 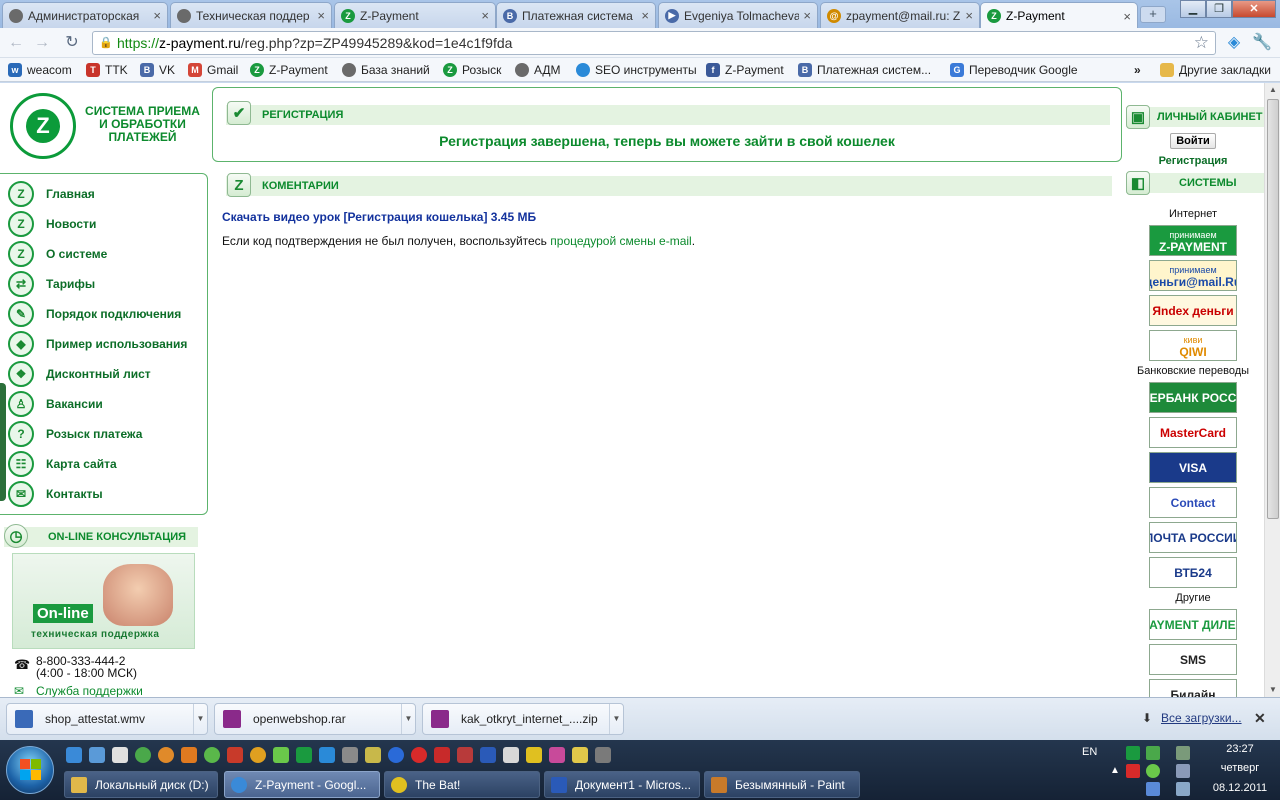 I want to click on scroll-up-arrow-icon: ▲, so click(x=1272, y=90).